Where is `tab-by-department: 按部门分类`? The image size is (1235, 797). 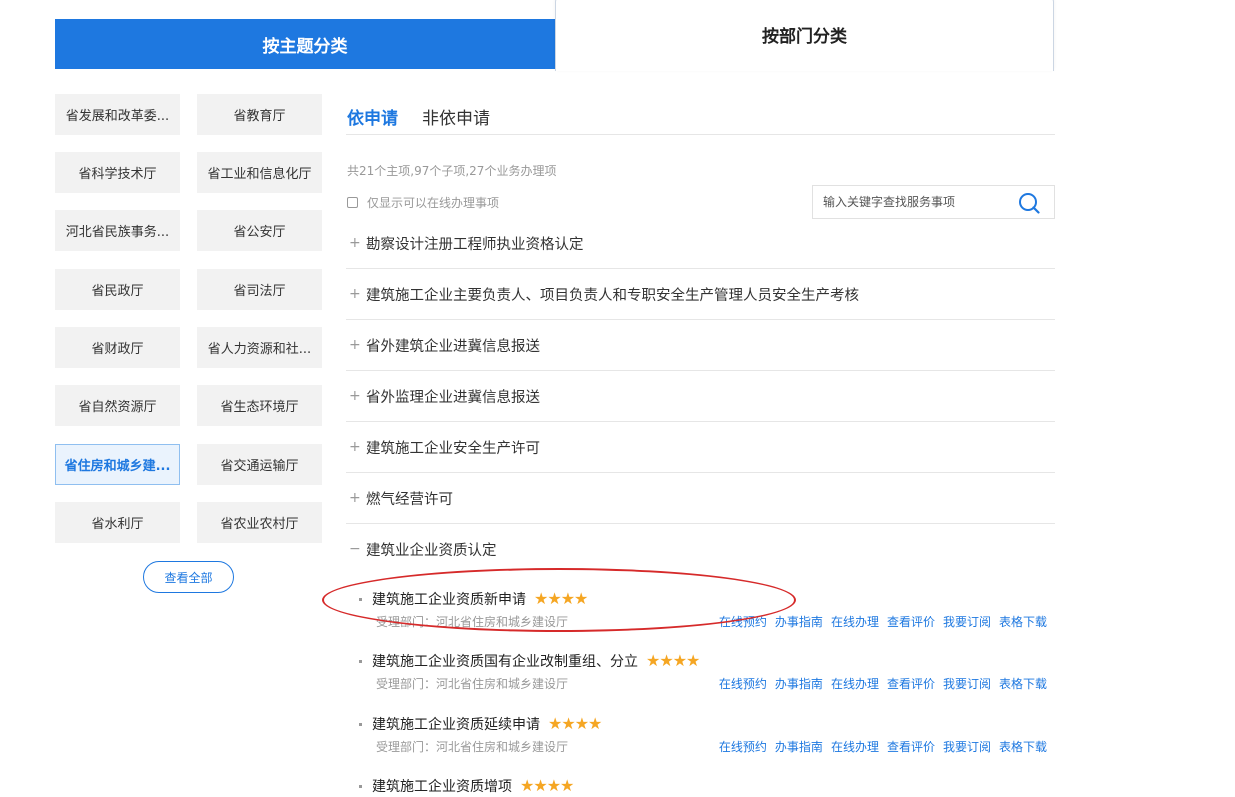 tab-by-department: 按部门分类 is located at coordinates (804, 35).